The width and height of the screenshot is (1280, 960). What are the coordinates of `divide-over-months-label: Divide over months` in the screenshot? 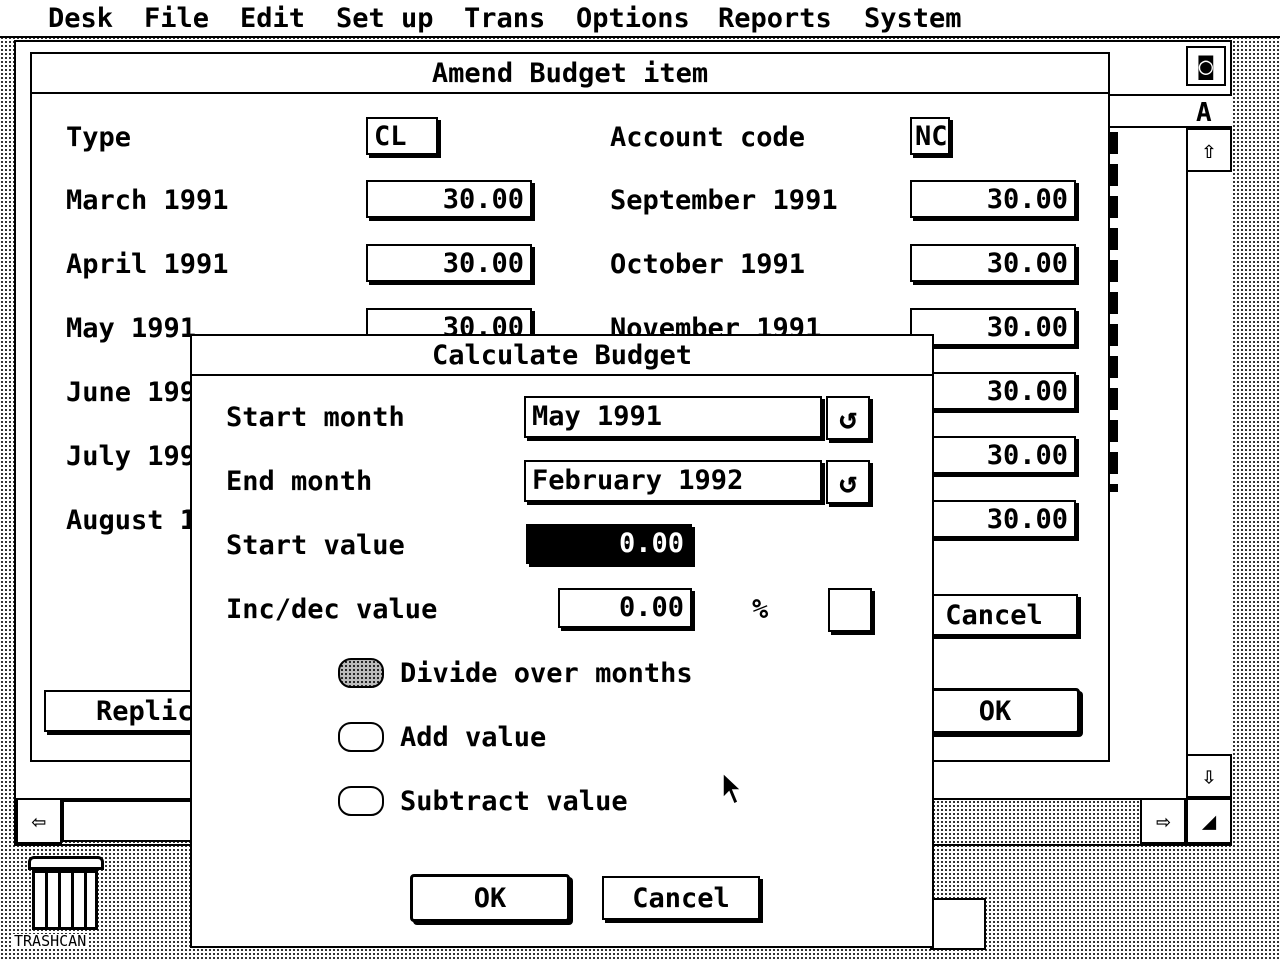 It's located at (546, 673).